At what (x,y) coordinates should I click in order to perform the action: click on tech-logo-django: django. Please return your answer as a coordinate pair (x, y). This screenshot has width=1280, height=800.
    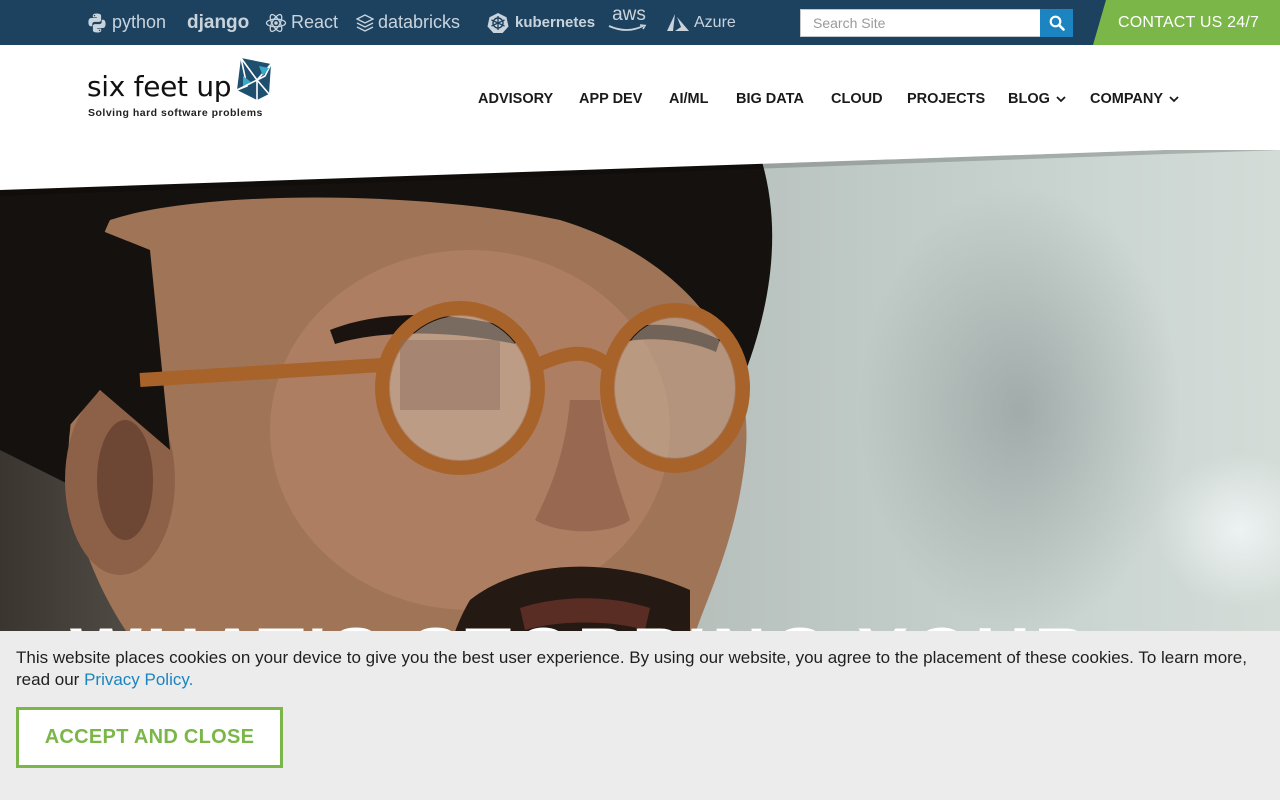
    Looking at the image, I should click on (218, 22).